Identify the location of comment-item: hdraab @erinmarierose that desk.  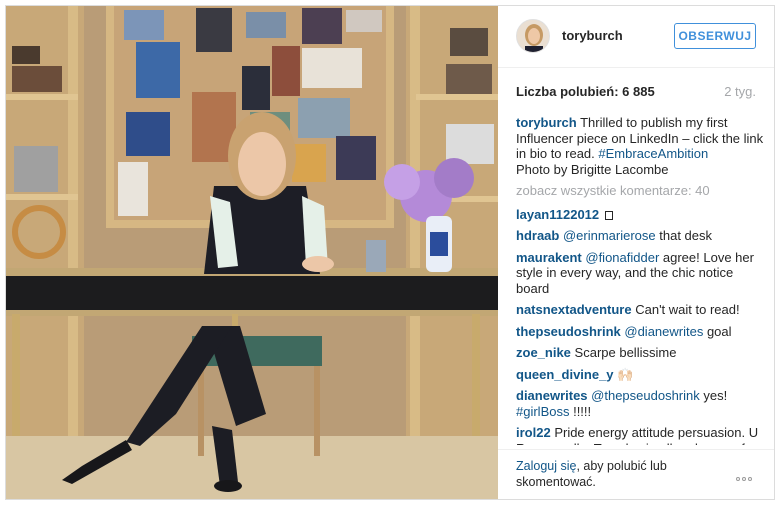
(640, 236).